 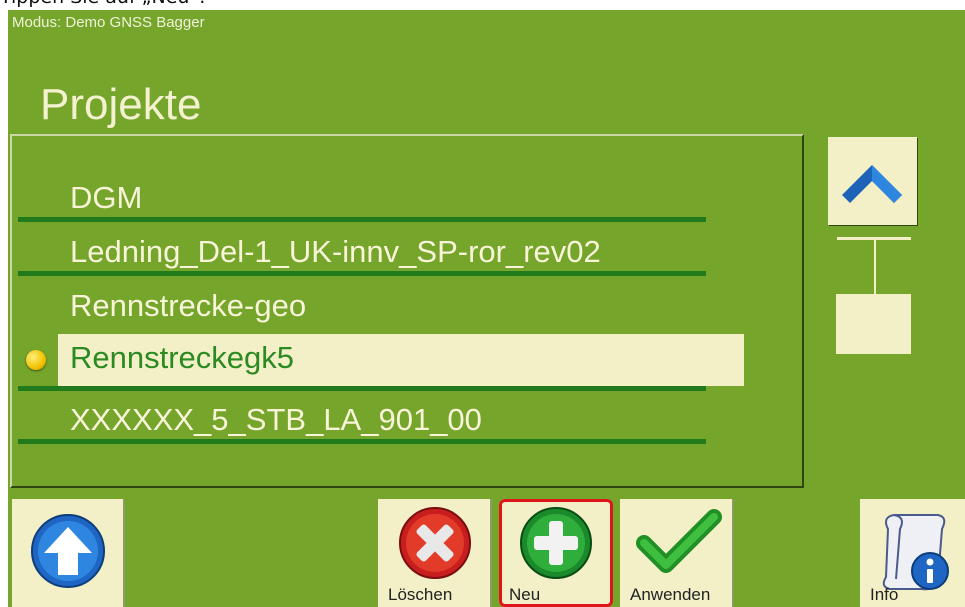 I want to click on apply-button: Anwenden, so click(x=677, y=553).